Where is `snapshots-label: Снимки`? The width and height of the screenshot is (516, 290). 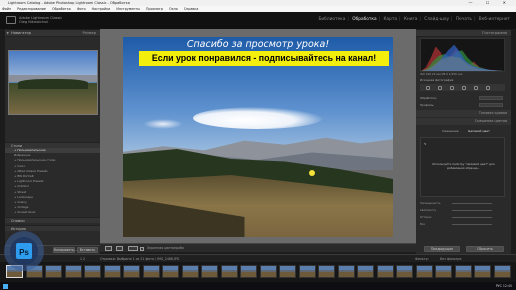 snapshots-label: Снимки is located at coordinates (18, 221).